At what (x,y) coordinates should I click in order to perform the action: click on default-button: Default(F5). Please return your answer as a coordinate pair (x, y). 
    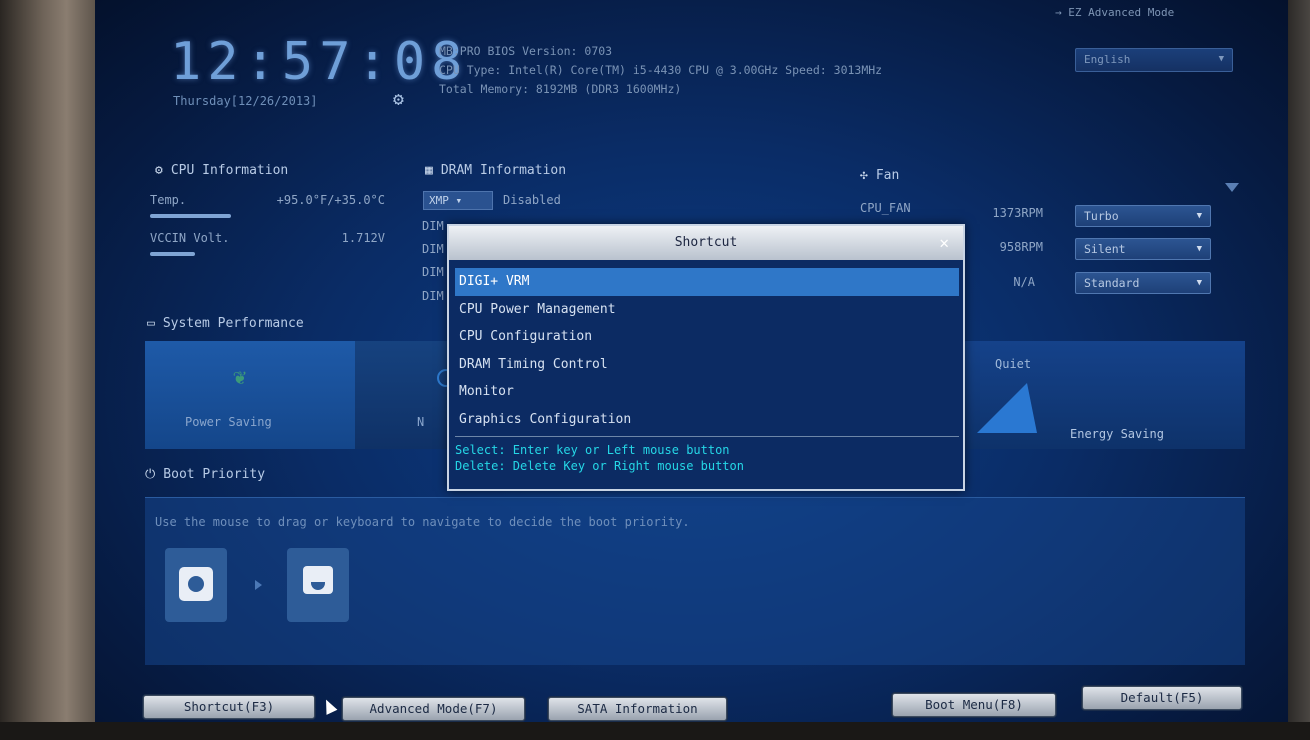
    Looking at the image, I should click on (1162, 698).